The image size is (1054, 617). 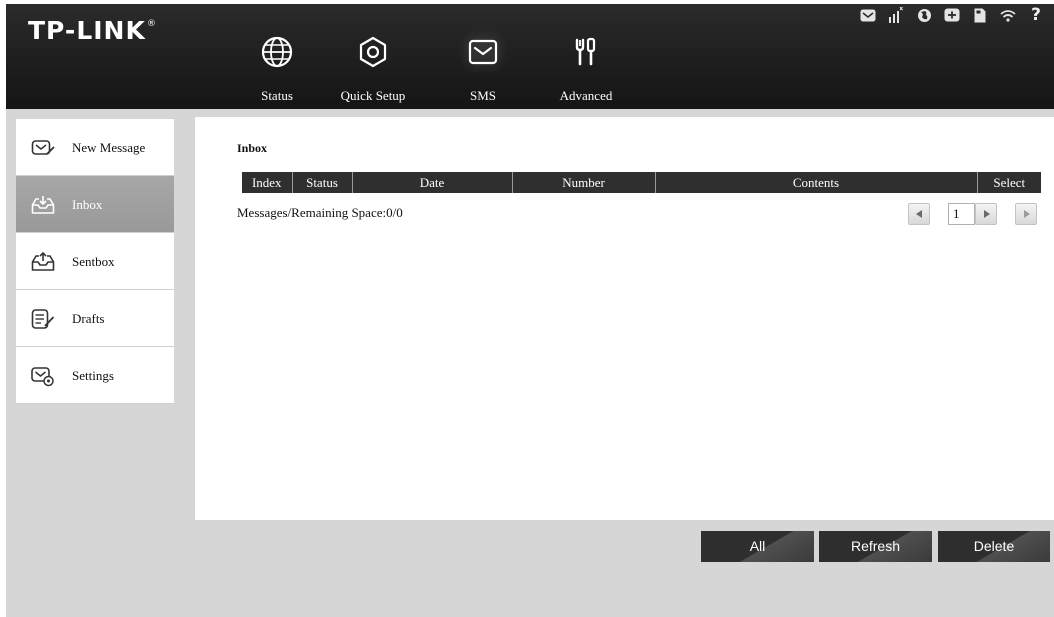 I want to click on help-icon: ?, so click(x=1036, y=15).